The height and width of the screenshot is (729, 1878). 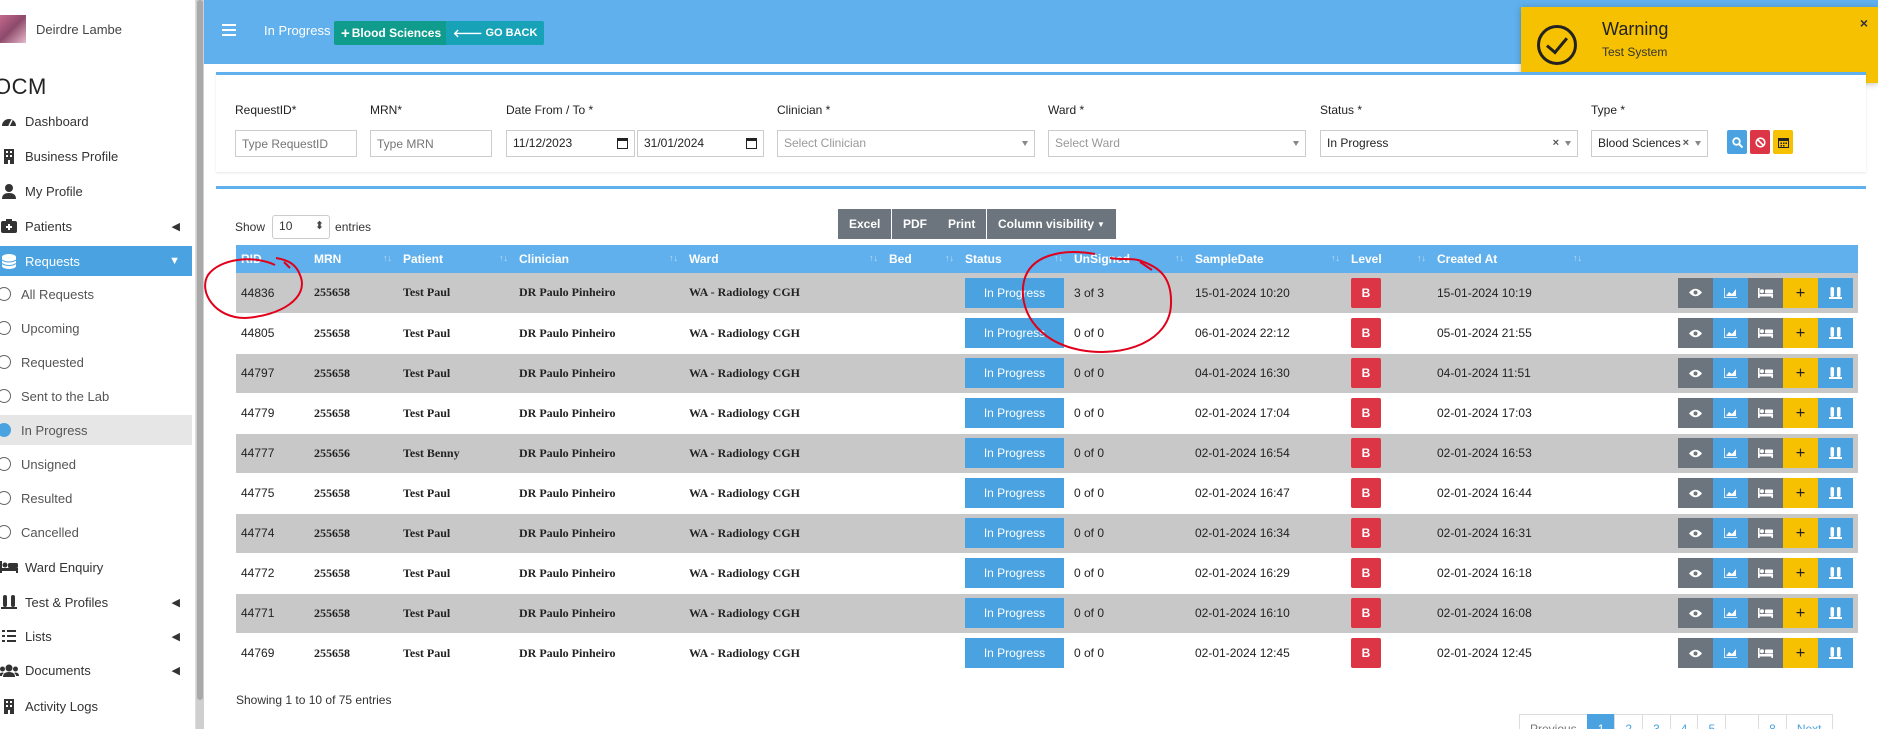 I want to click on close-icon: ×, so click(x=1864, y=23).